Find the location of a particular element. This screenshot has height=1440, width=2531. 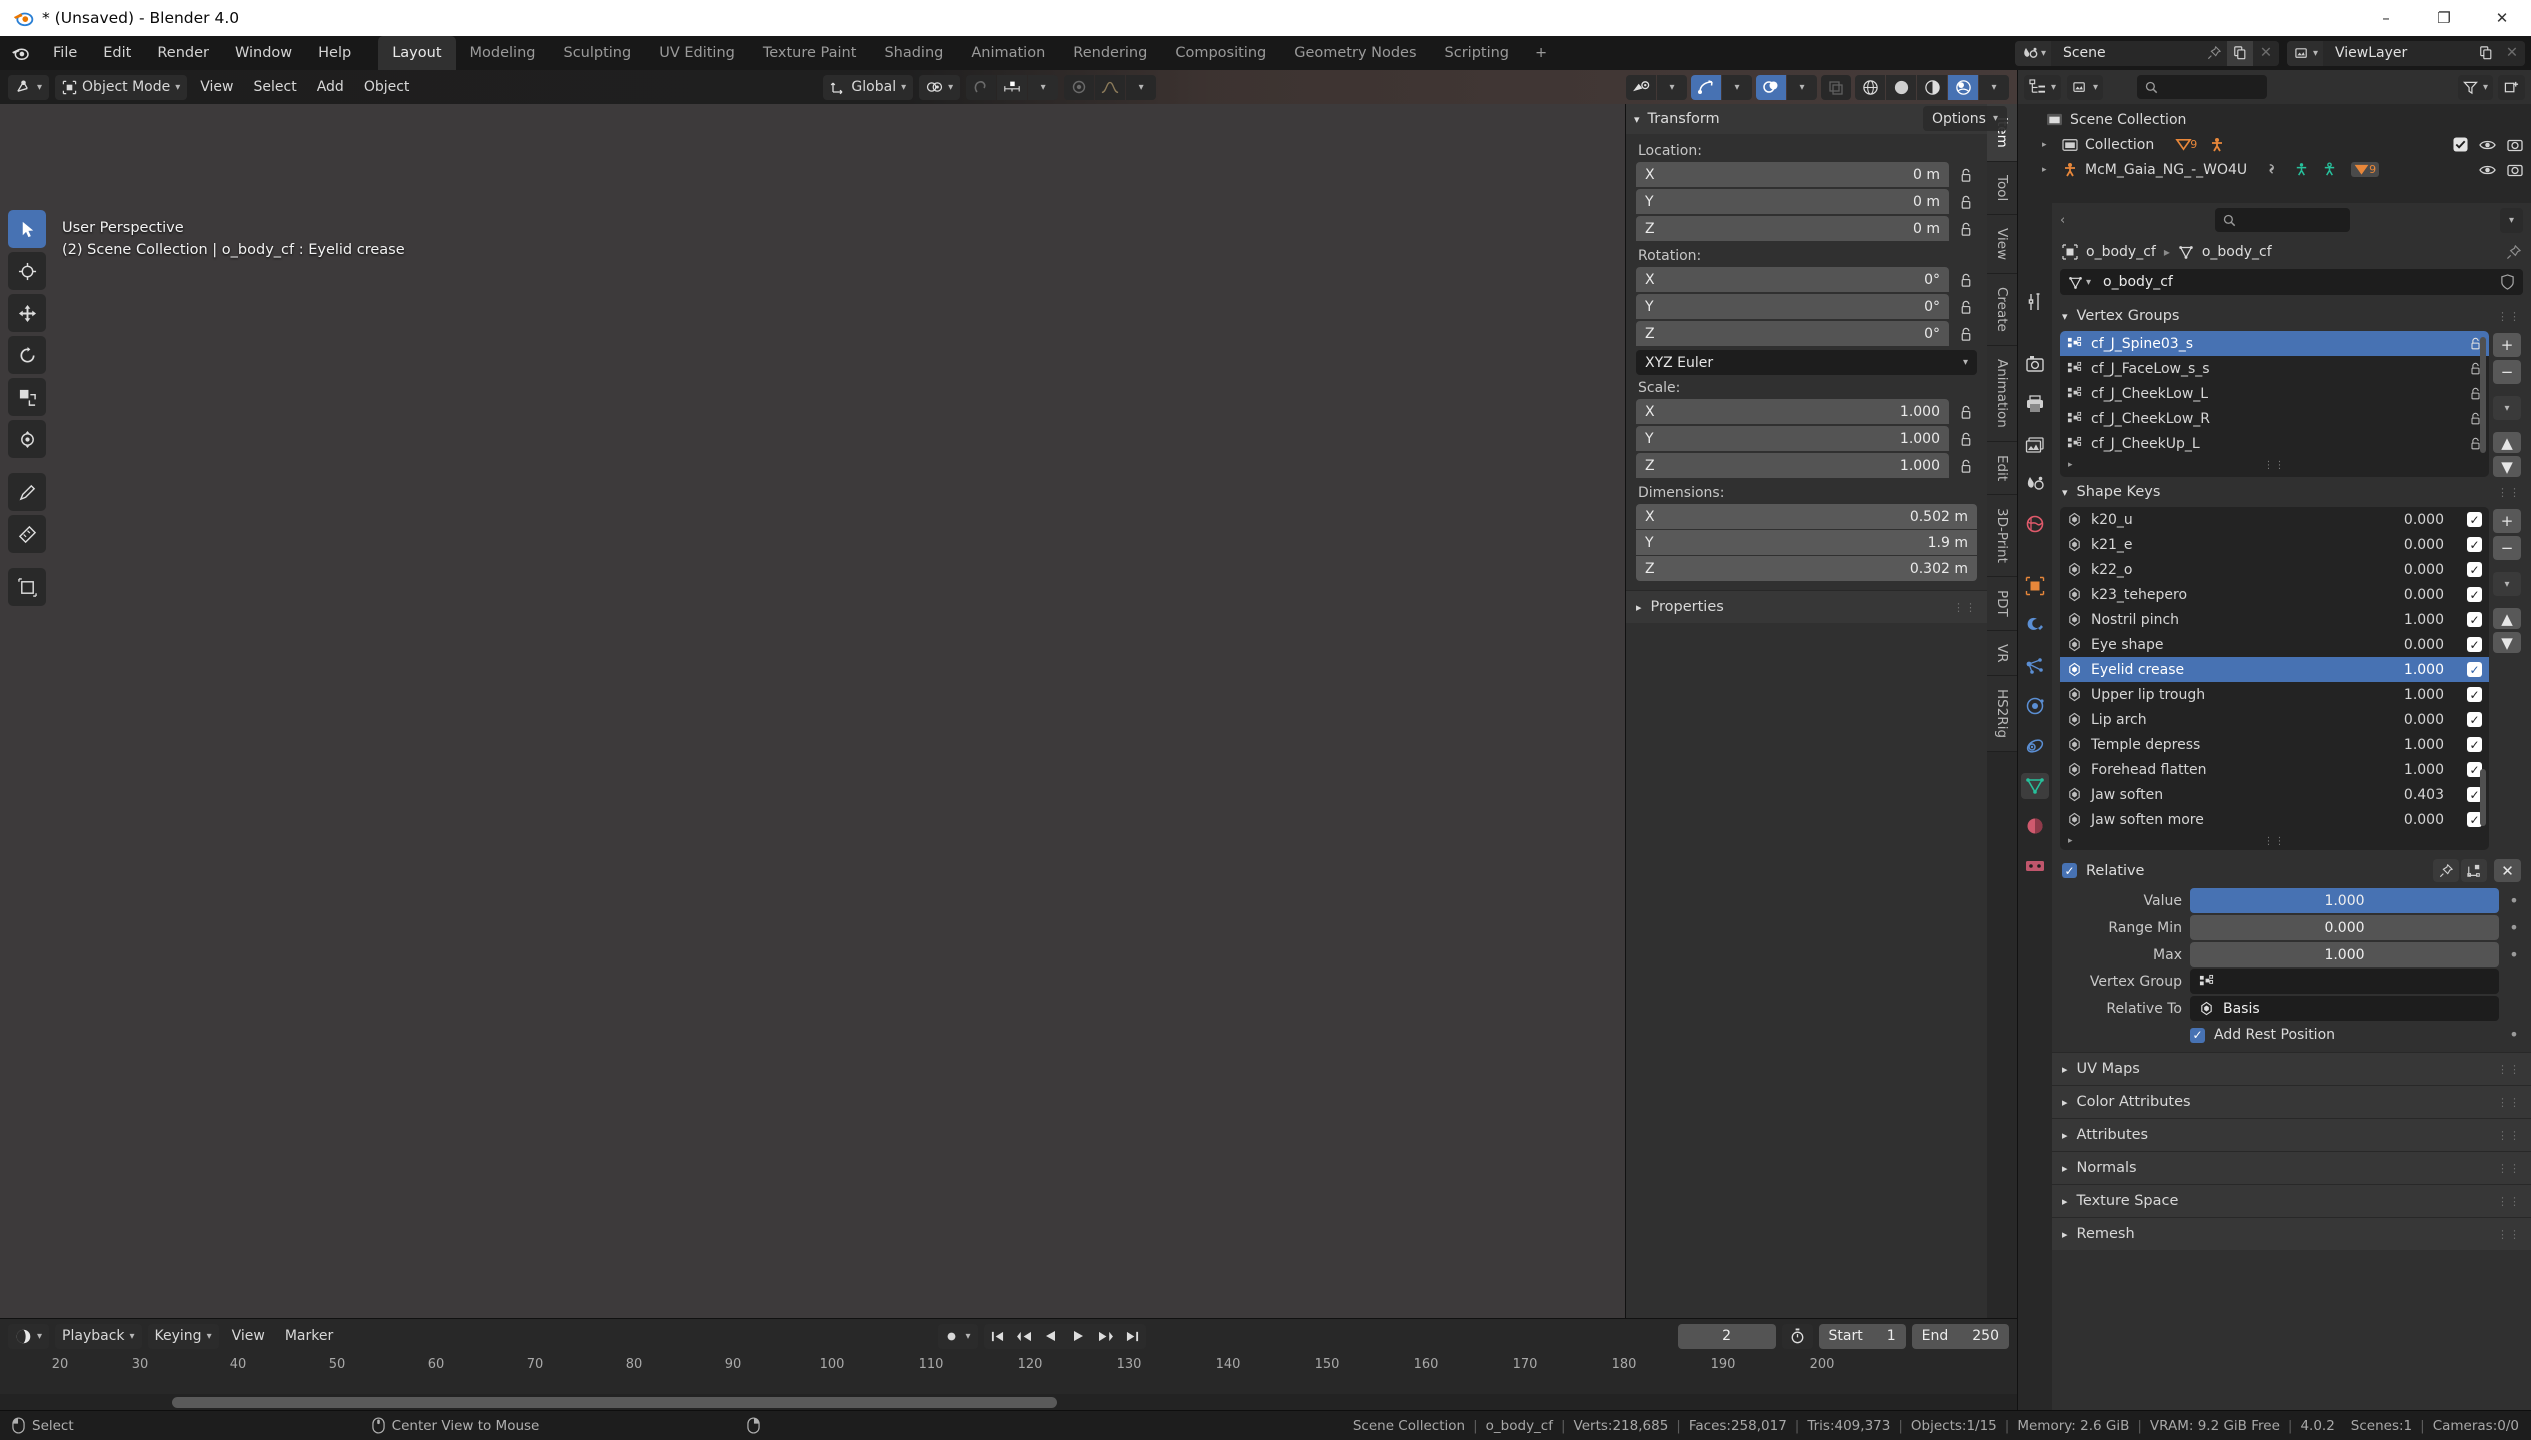

panel-texture-space: ▸ Texture Space ⋮⋮ is located at coordinates (2291, 1200).